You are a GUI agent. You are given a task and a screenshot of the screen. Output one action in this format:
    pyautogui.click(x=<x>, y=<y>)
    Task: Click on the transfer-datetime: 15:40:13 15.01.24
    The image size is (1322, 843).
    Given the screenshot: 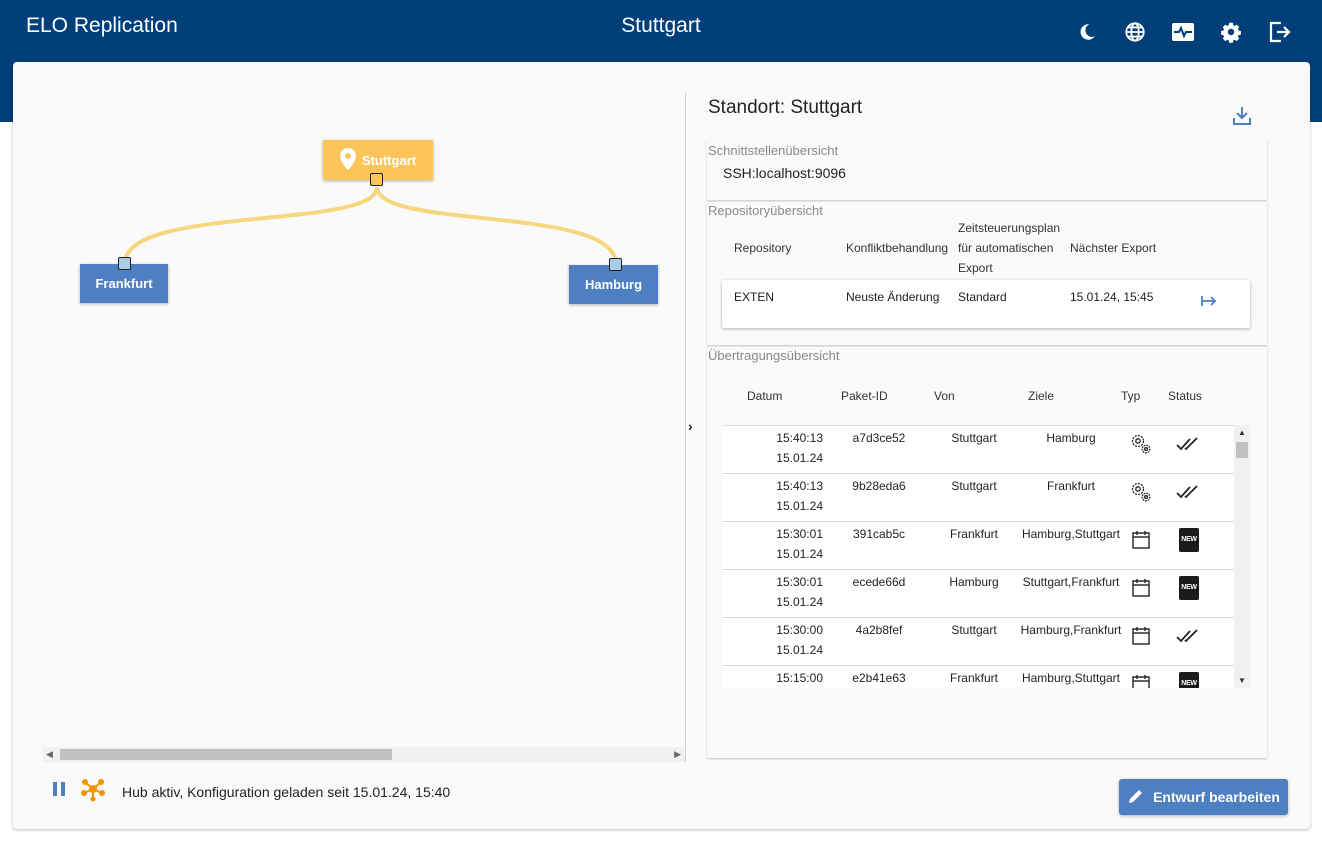 What is the action you would take?
    pyautogui.click(x=783, y=496)
    